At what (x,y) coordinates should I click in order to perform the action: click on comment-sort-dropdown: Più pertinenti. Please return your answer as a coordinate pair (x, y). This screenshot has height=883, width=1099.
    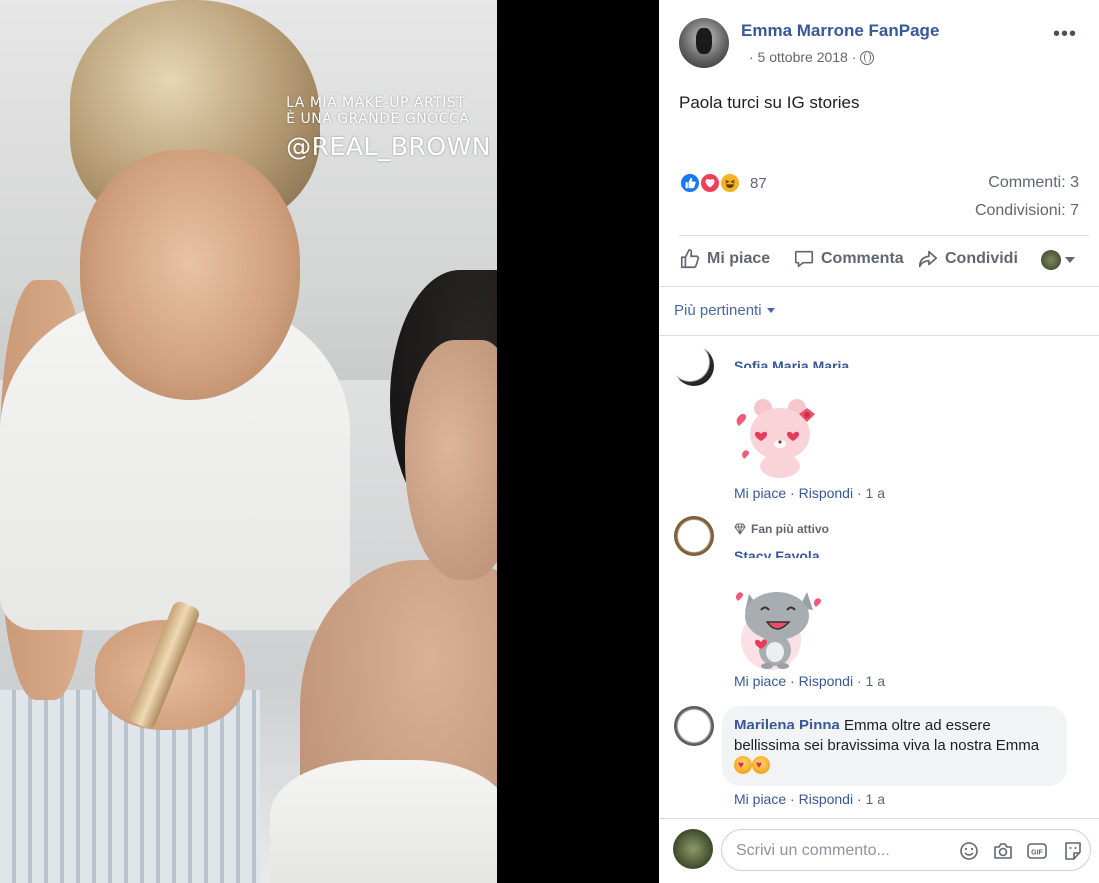
    Looking at the image, I should click on (724, 310).